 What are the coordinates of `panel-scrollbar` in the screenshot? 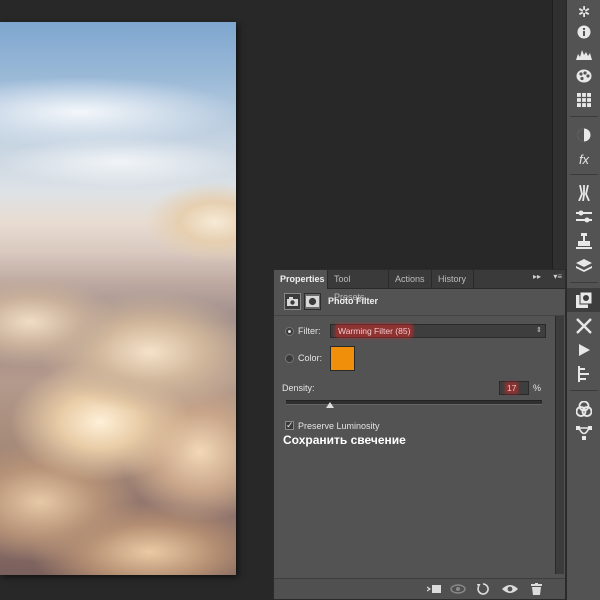 It's located at (559, 445).